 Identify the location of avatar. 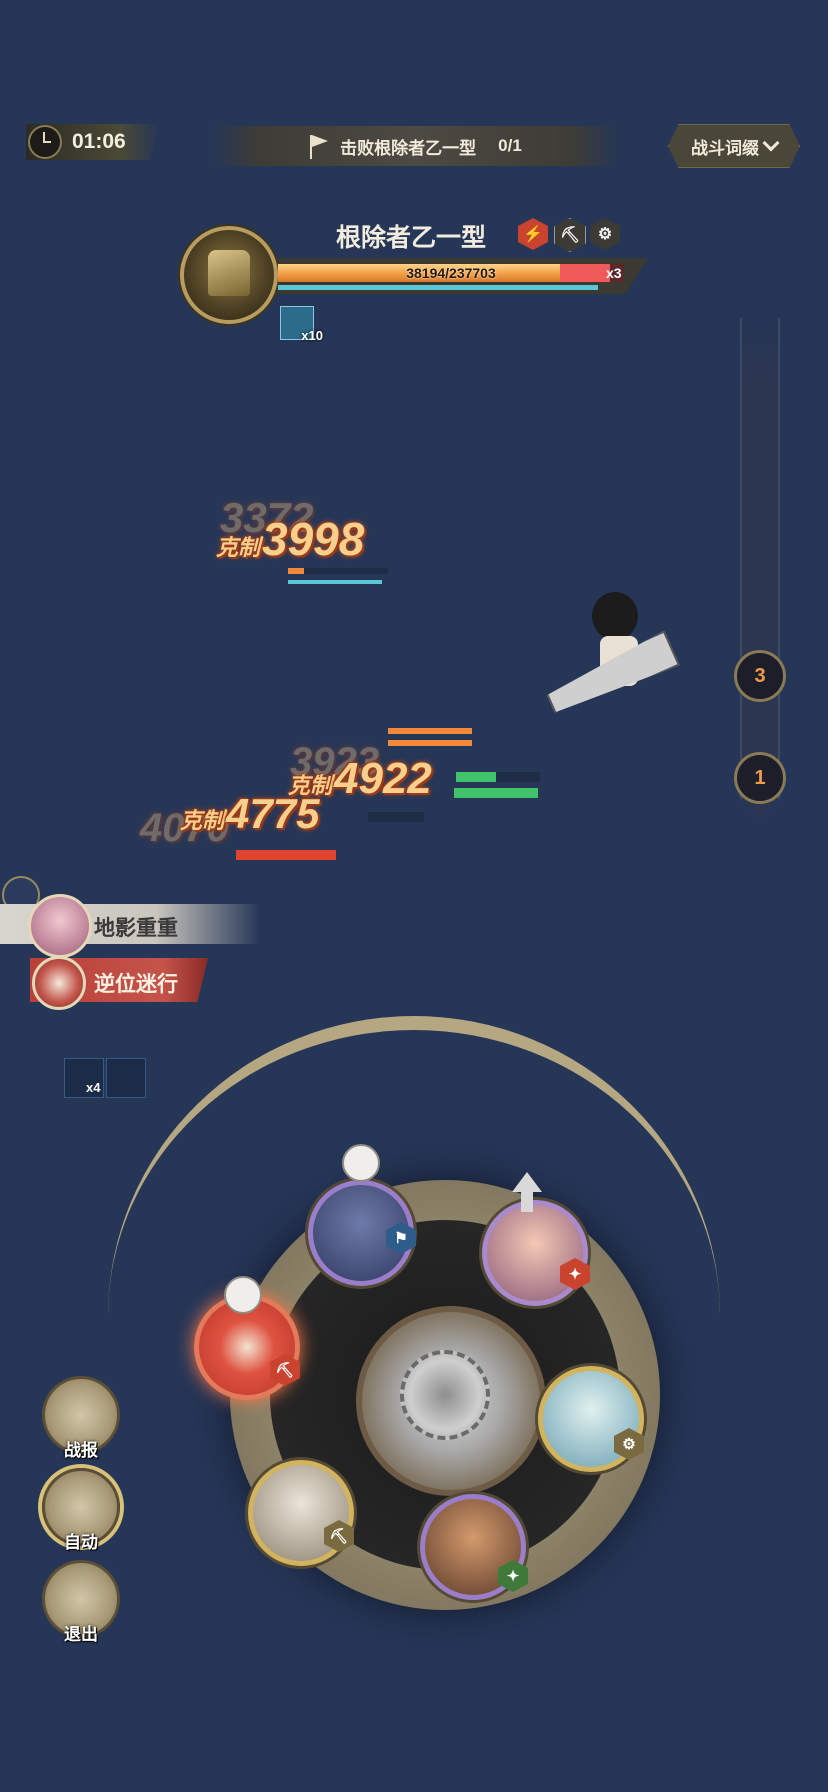
(60, 926).